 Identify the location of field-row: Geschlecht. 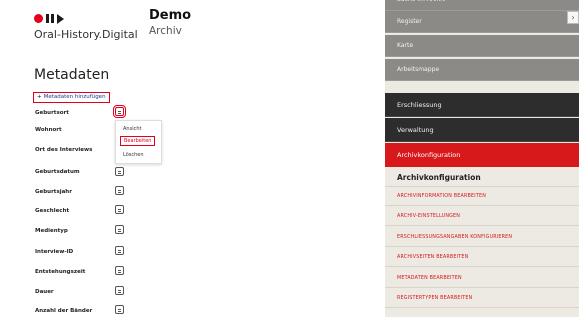
(85, 216).